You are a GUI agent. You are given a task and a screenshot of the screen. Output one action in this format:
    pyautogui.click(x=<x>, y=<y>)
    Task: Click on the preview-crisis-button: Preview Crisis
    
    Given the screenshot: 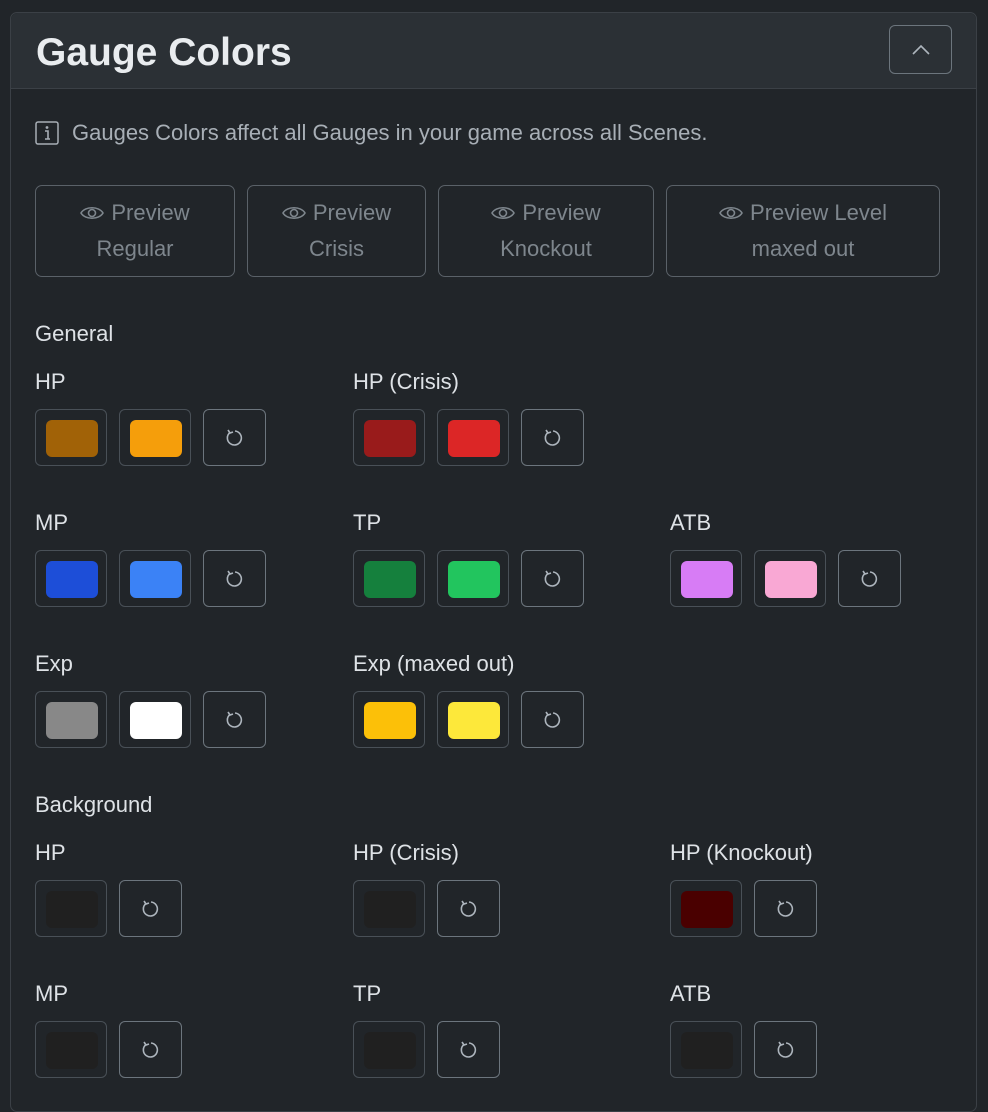 What is the action you would take?
    pyautogui.click(x=336, y=231)
    